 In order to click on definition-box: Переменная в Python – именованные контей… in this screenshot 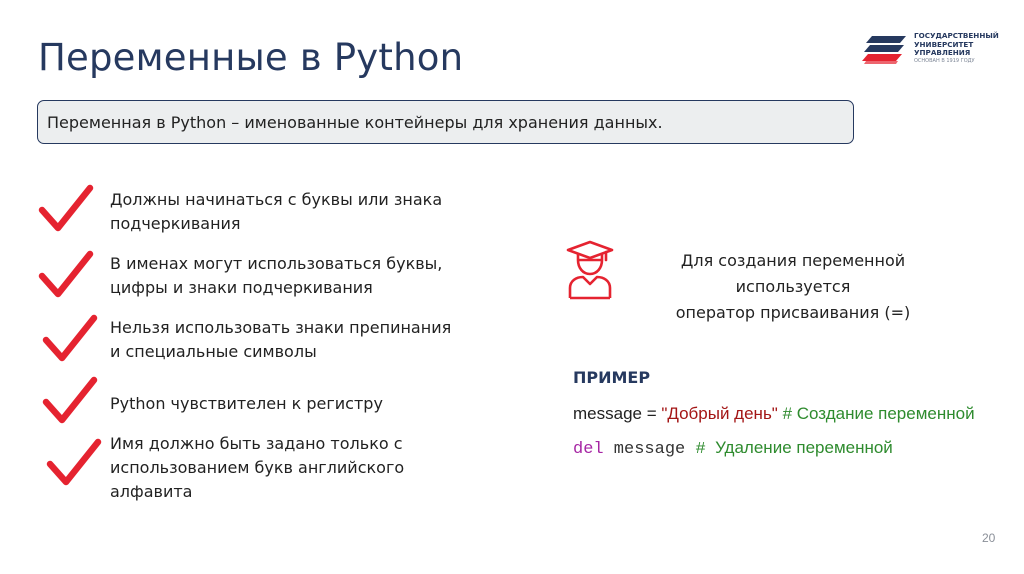, I will do `click(445, 122)`.